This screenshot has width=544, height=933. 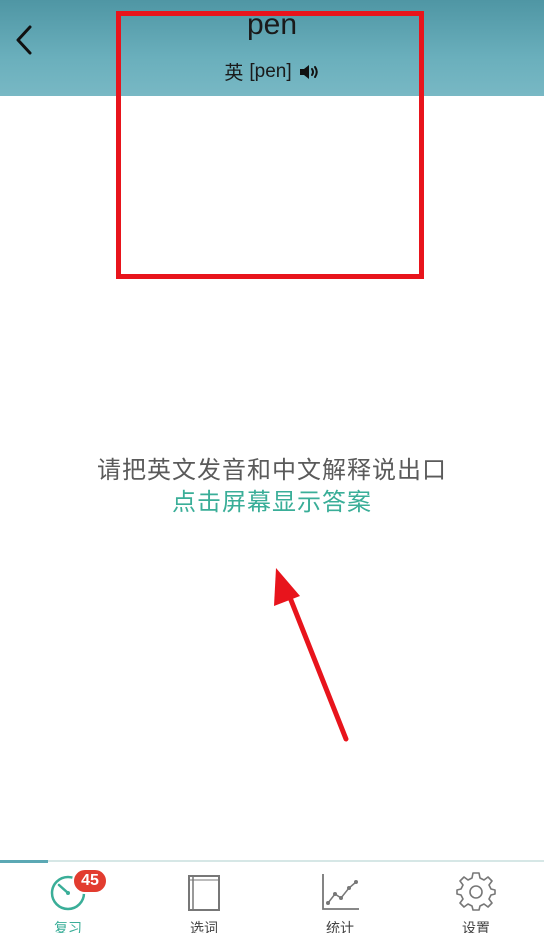 I want to click on tab-settings: 设置, so click(x=476, y=897).